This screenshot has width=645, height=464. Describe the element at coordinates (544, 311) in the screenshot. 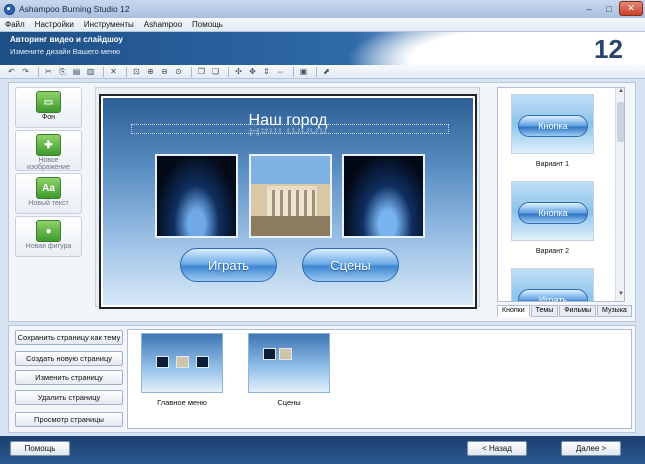

I see `tab-themes: Темы` at that location.